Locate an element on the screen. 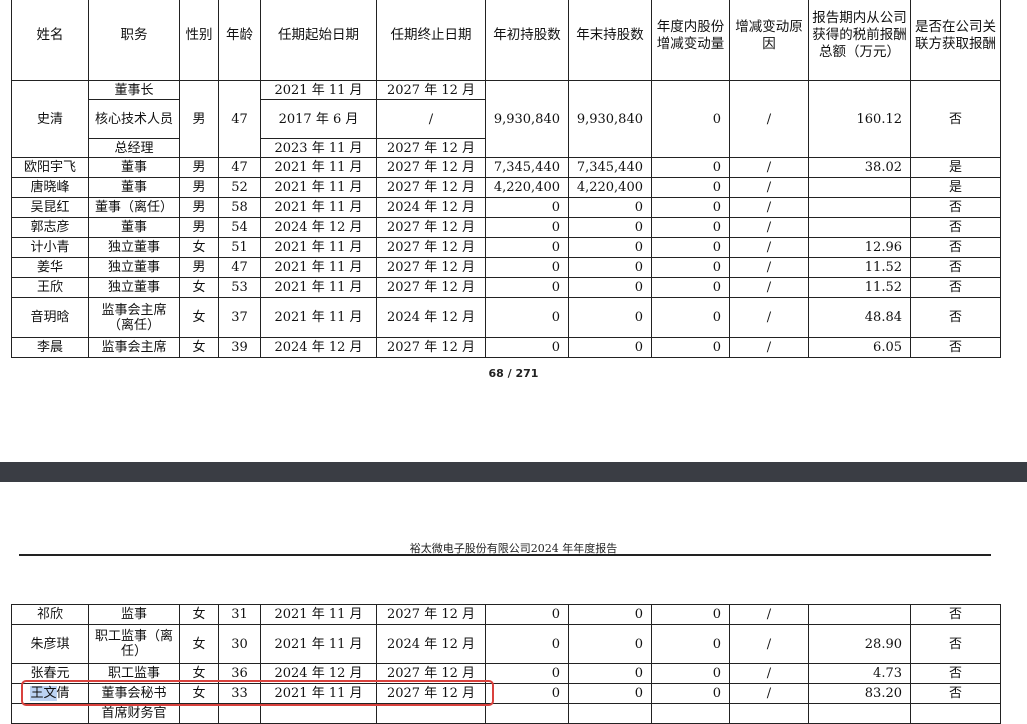 The height and width of the screenshot is (724, 1027). role-cell: 独立董事 is located at coordinates (134, 247).